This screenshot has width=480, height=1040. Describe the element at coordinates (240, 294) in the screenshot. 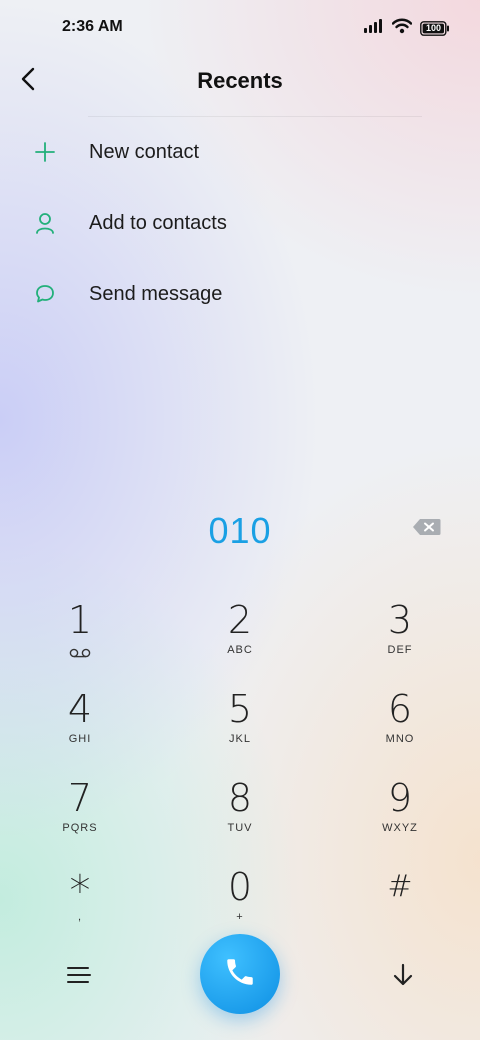

I see `send-message-action: Send message` at that location.